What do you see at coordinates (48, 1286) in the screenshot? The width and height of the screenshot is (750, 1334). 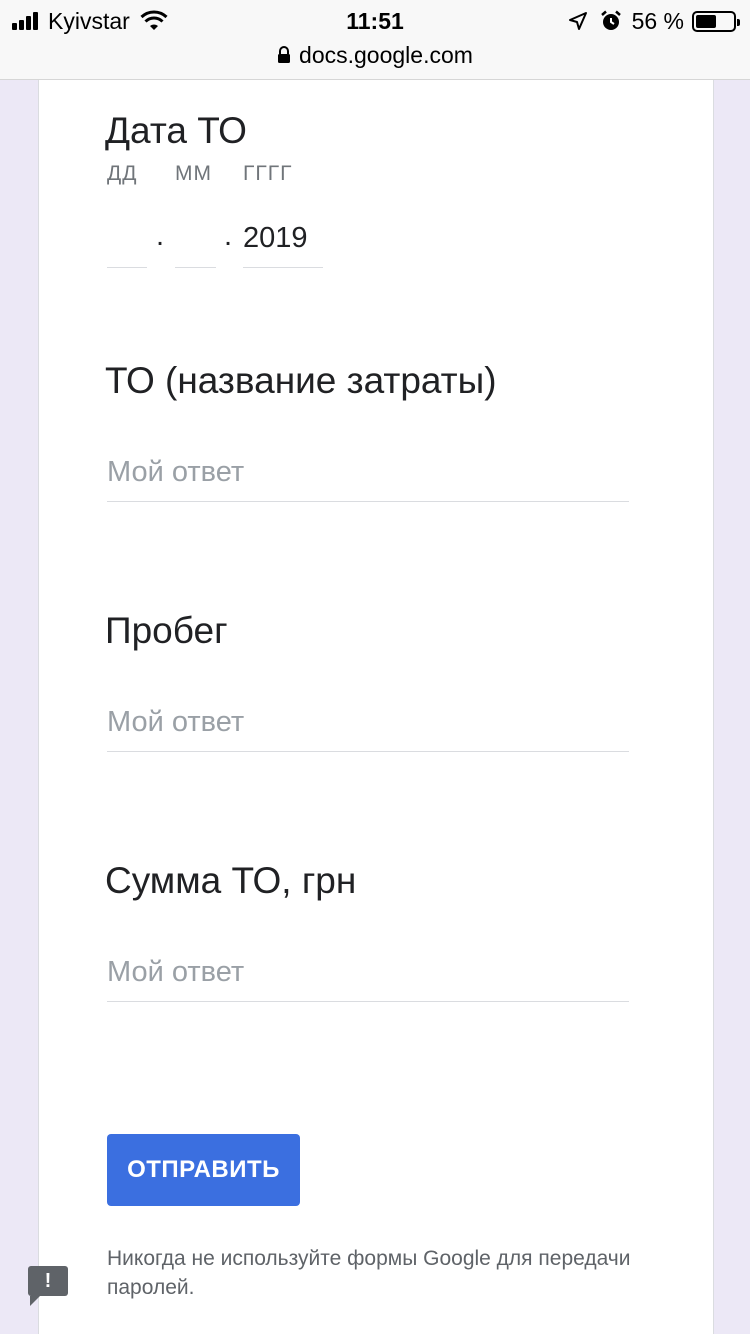 I see `report-abuse-icon: !` at bounding box center [48, 1286].